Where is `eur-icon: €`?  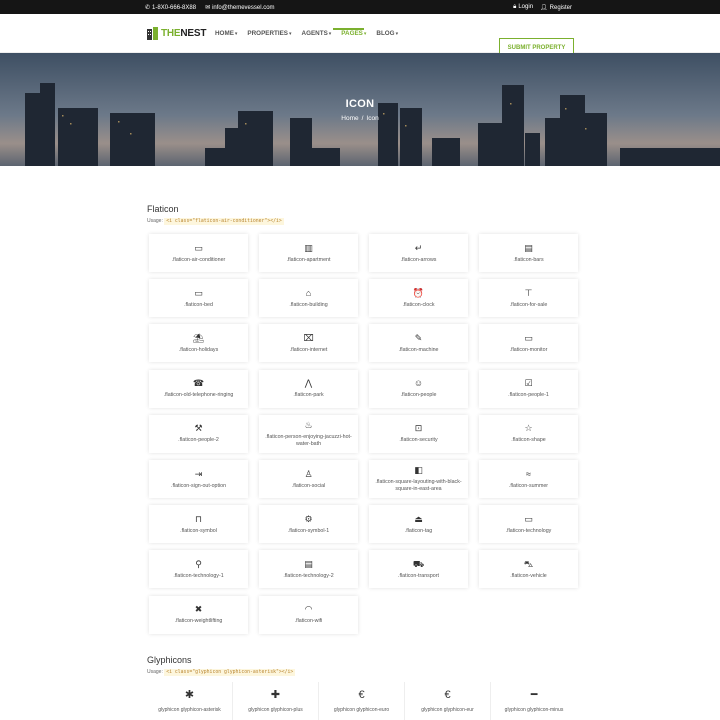 eur-icon: € is located at coordinates (447, 695).